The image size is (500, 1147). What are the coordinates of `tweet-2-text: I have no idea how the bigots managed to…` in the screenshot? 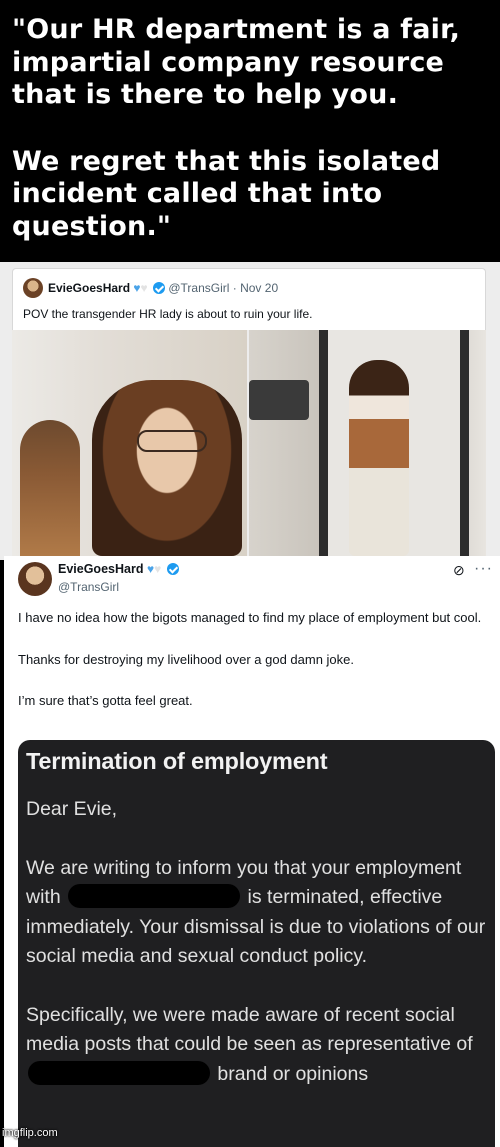 It's located at (255, 670).